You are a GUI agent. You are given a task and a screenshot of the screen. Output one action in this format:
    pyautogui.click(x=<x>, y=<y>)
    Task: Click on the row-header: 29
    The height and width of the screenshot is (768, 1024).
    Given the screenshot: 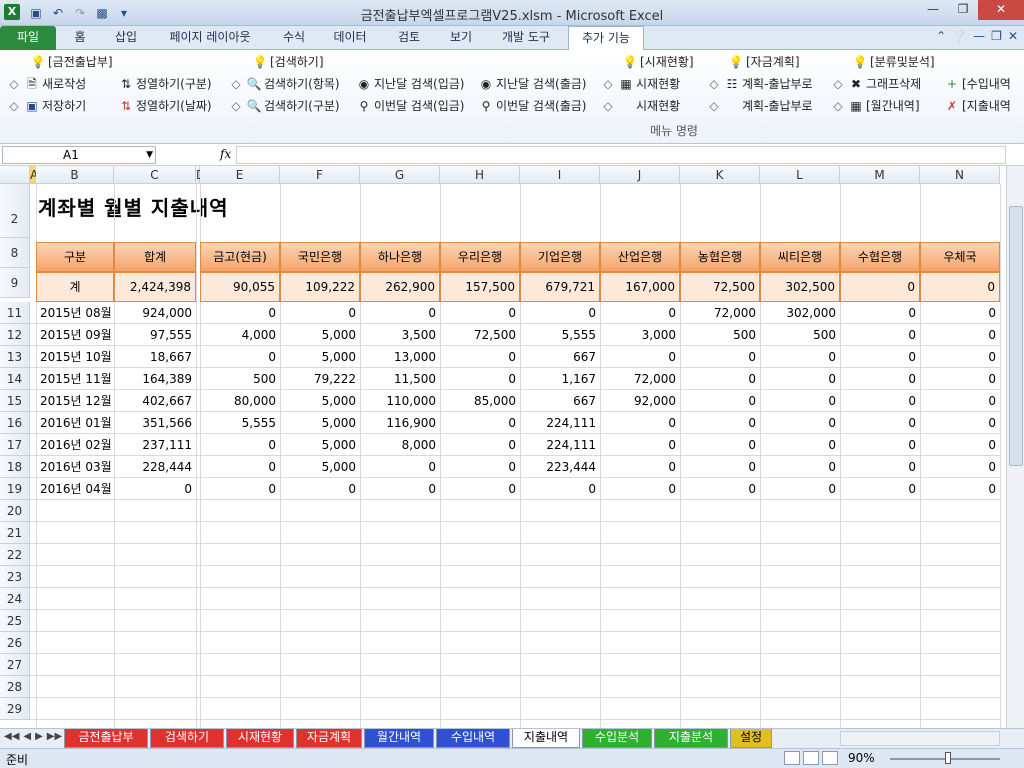 What is the action you would take?
    pyautogui.click(x=15, y=709)
    